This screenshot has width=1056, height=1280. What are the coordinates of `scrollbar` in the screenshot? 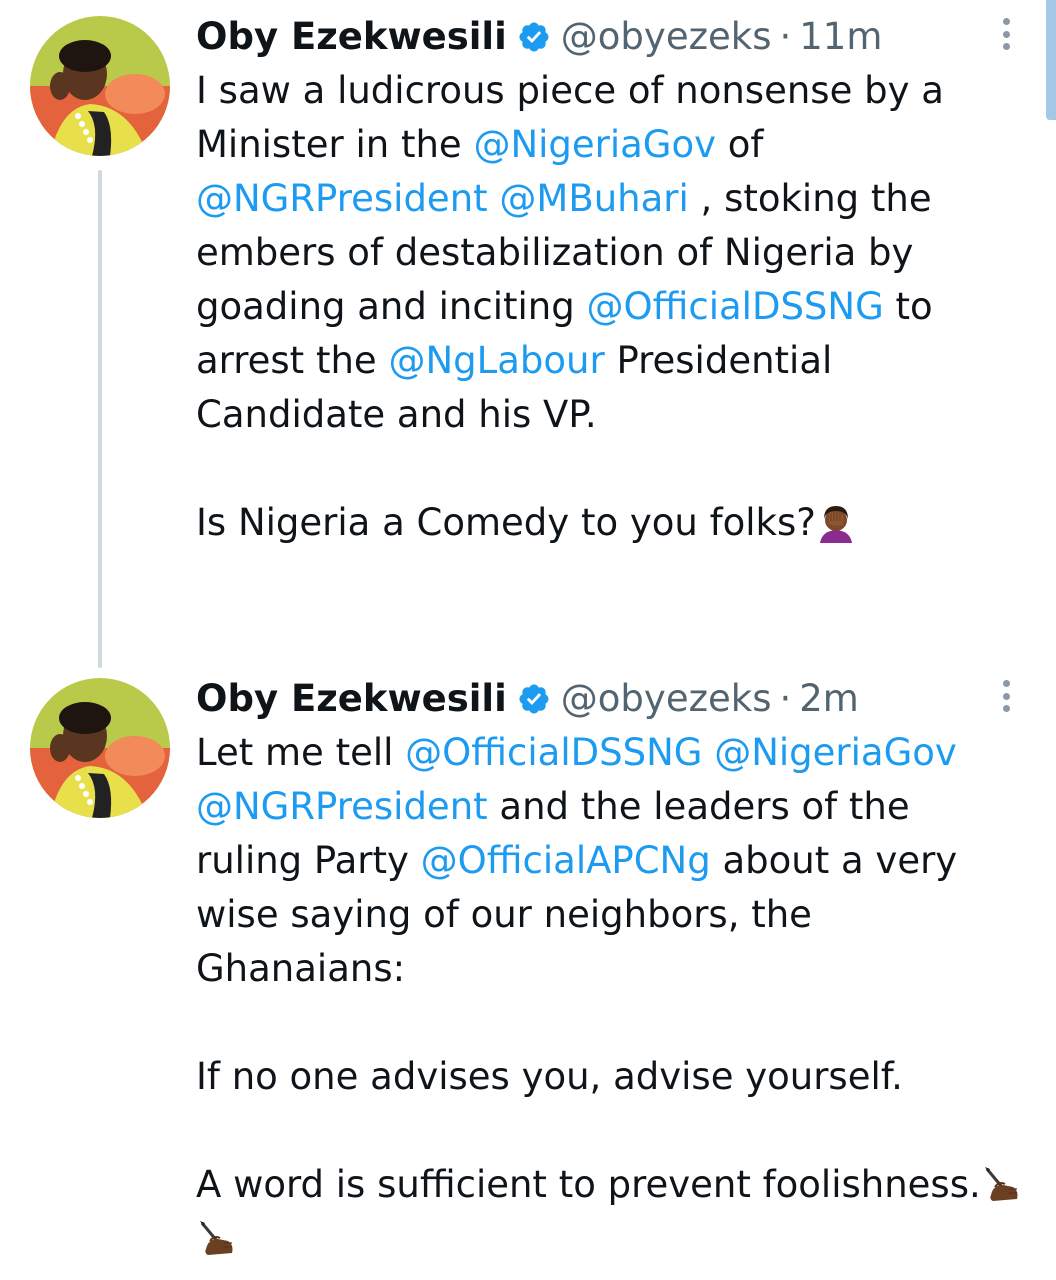 It's located at (1051, 60).